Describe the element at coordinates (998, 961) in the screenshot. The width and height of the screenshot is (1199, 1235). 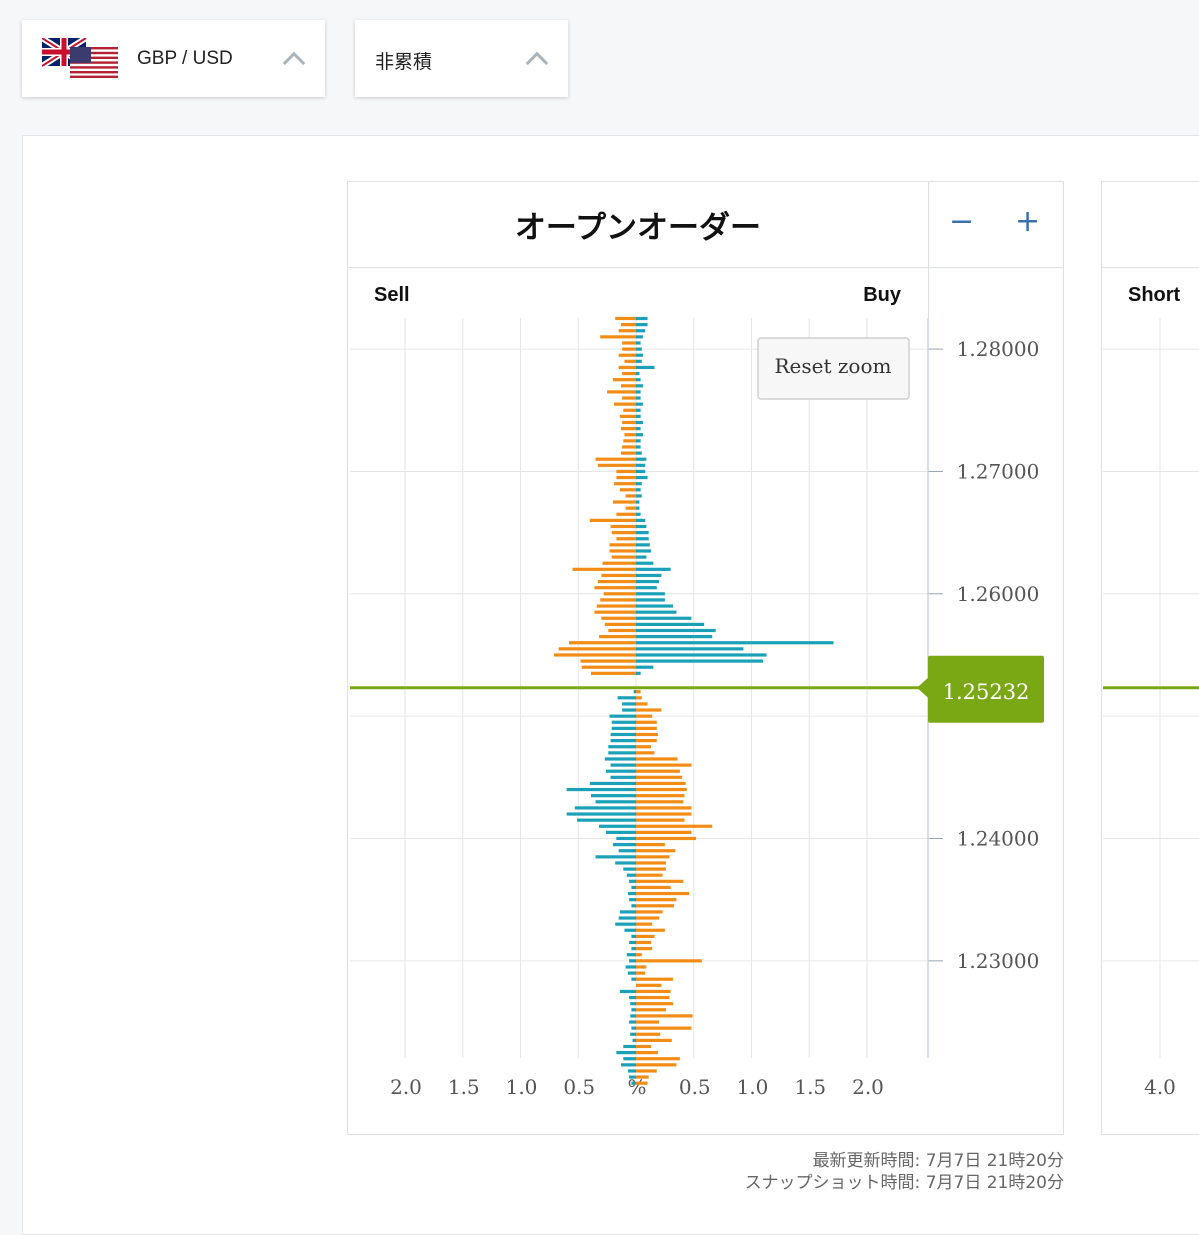
I see `y-tick-label: 1.23000` at that location.